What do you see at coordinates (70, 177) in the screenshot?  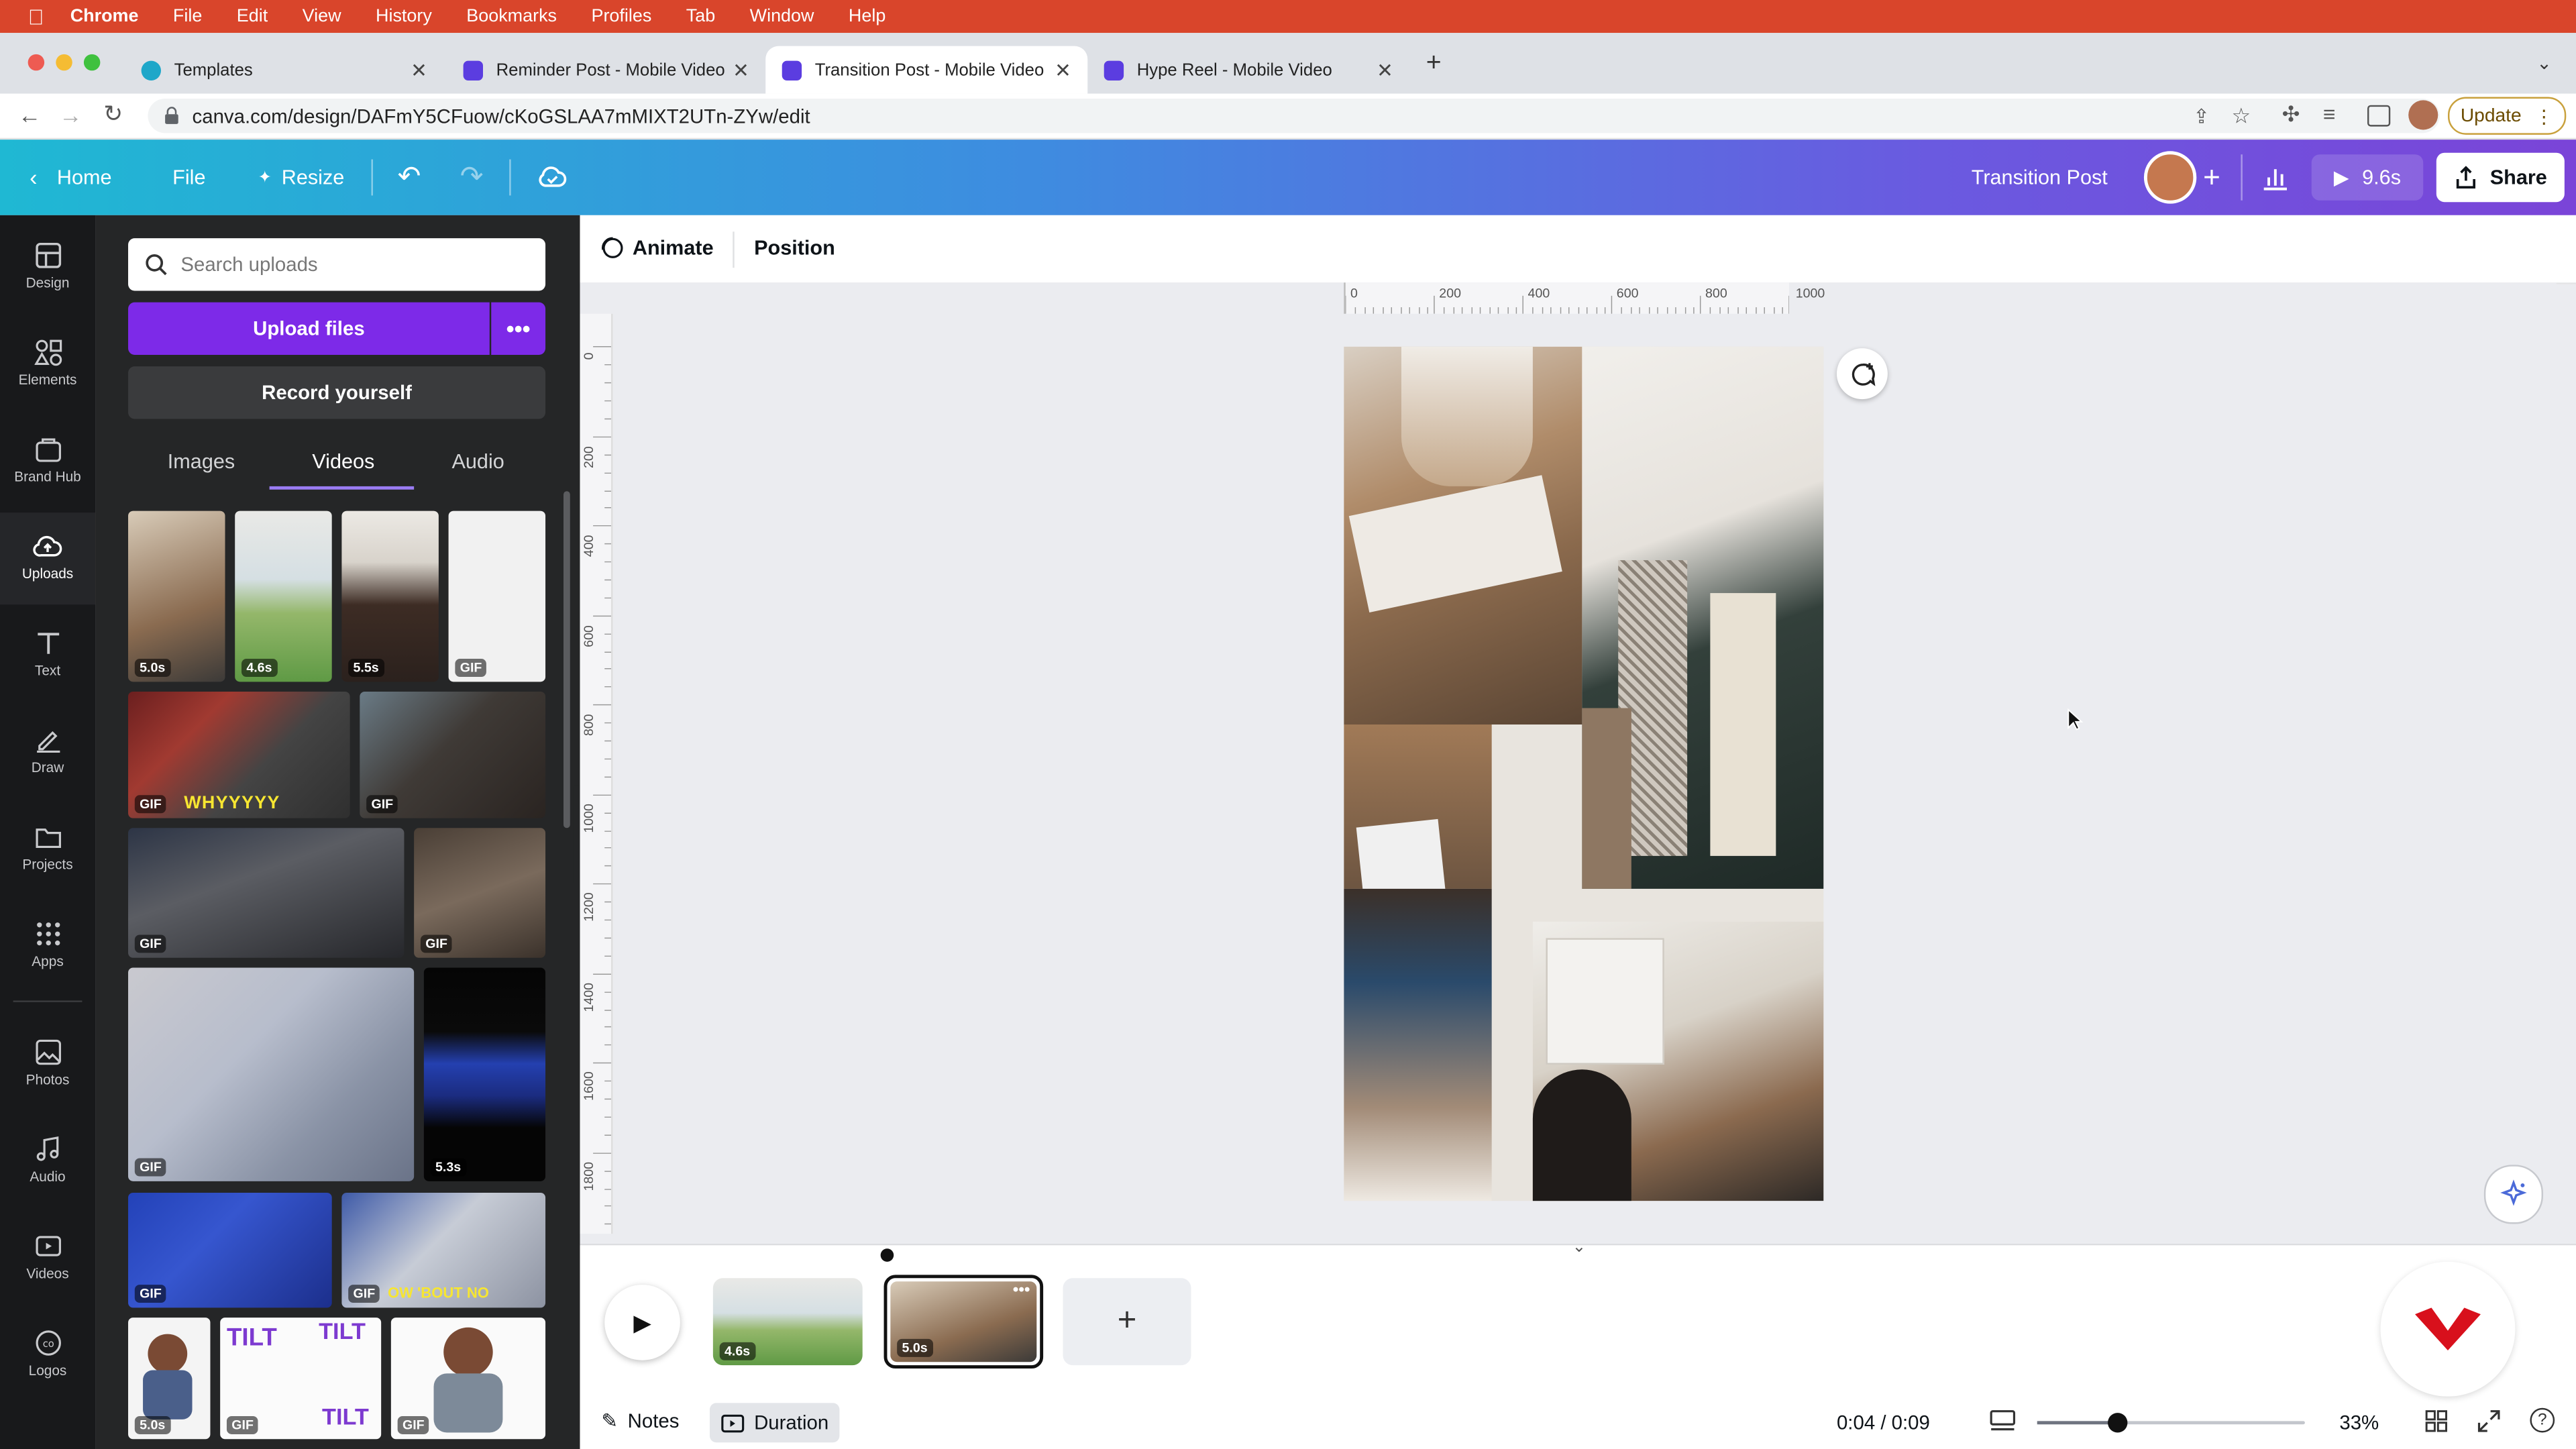 I see `home-button: ‹ Home` at bounding box center [70, 177].